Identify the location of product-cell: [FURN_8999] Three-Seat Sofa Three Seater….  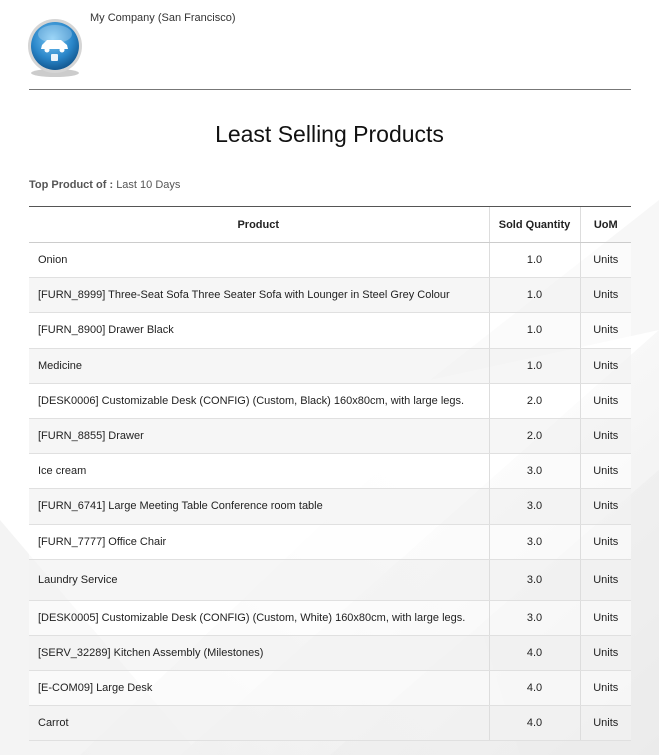
(259, 295).